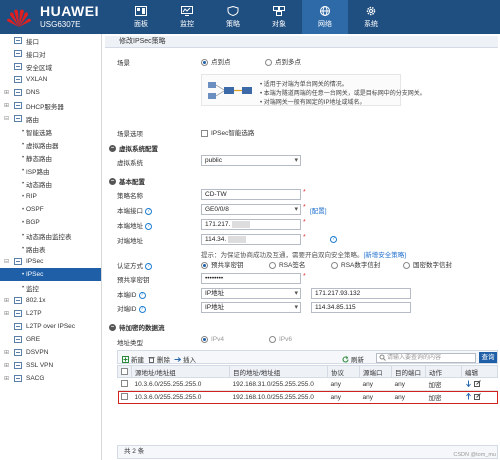 The width and height of the screenshot is (500, 460). I want to click on sidebar-item-15: 动态路由监控表, so click(50, 235).